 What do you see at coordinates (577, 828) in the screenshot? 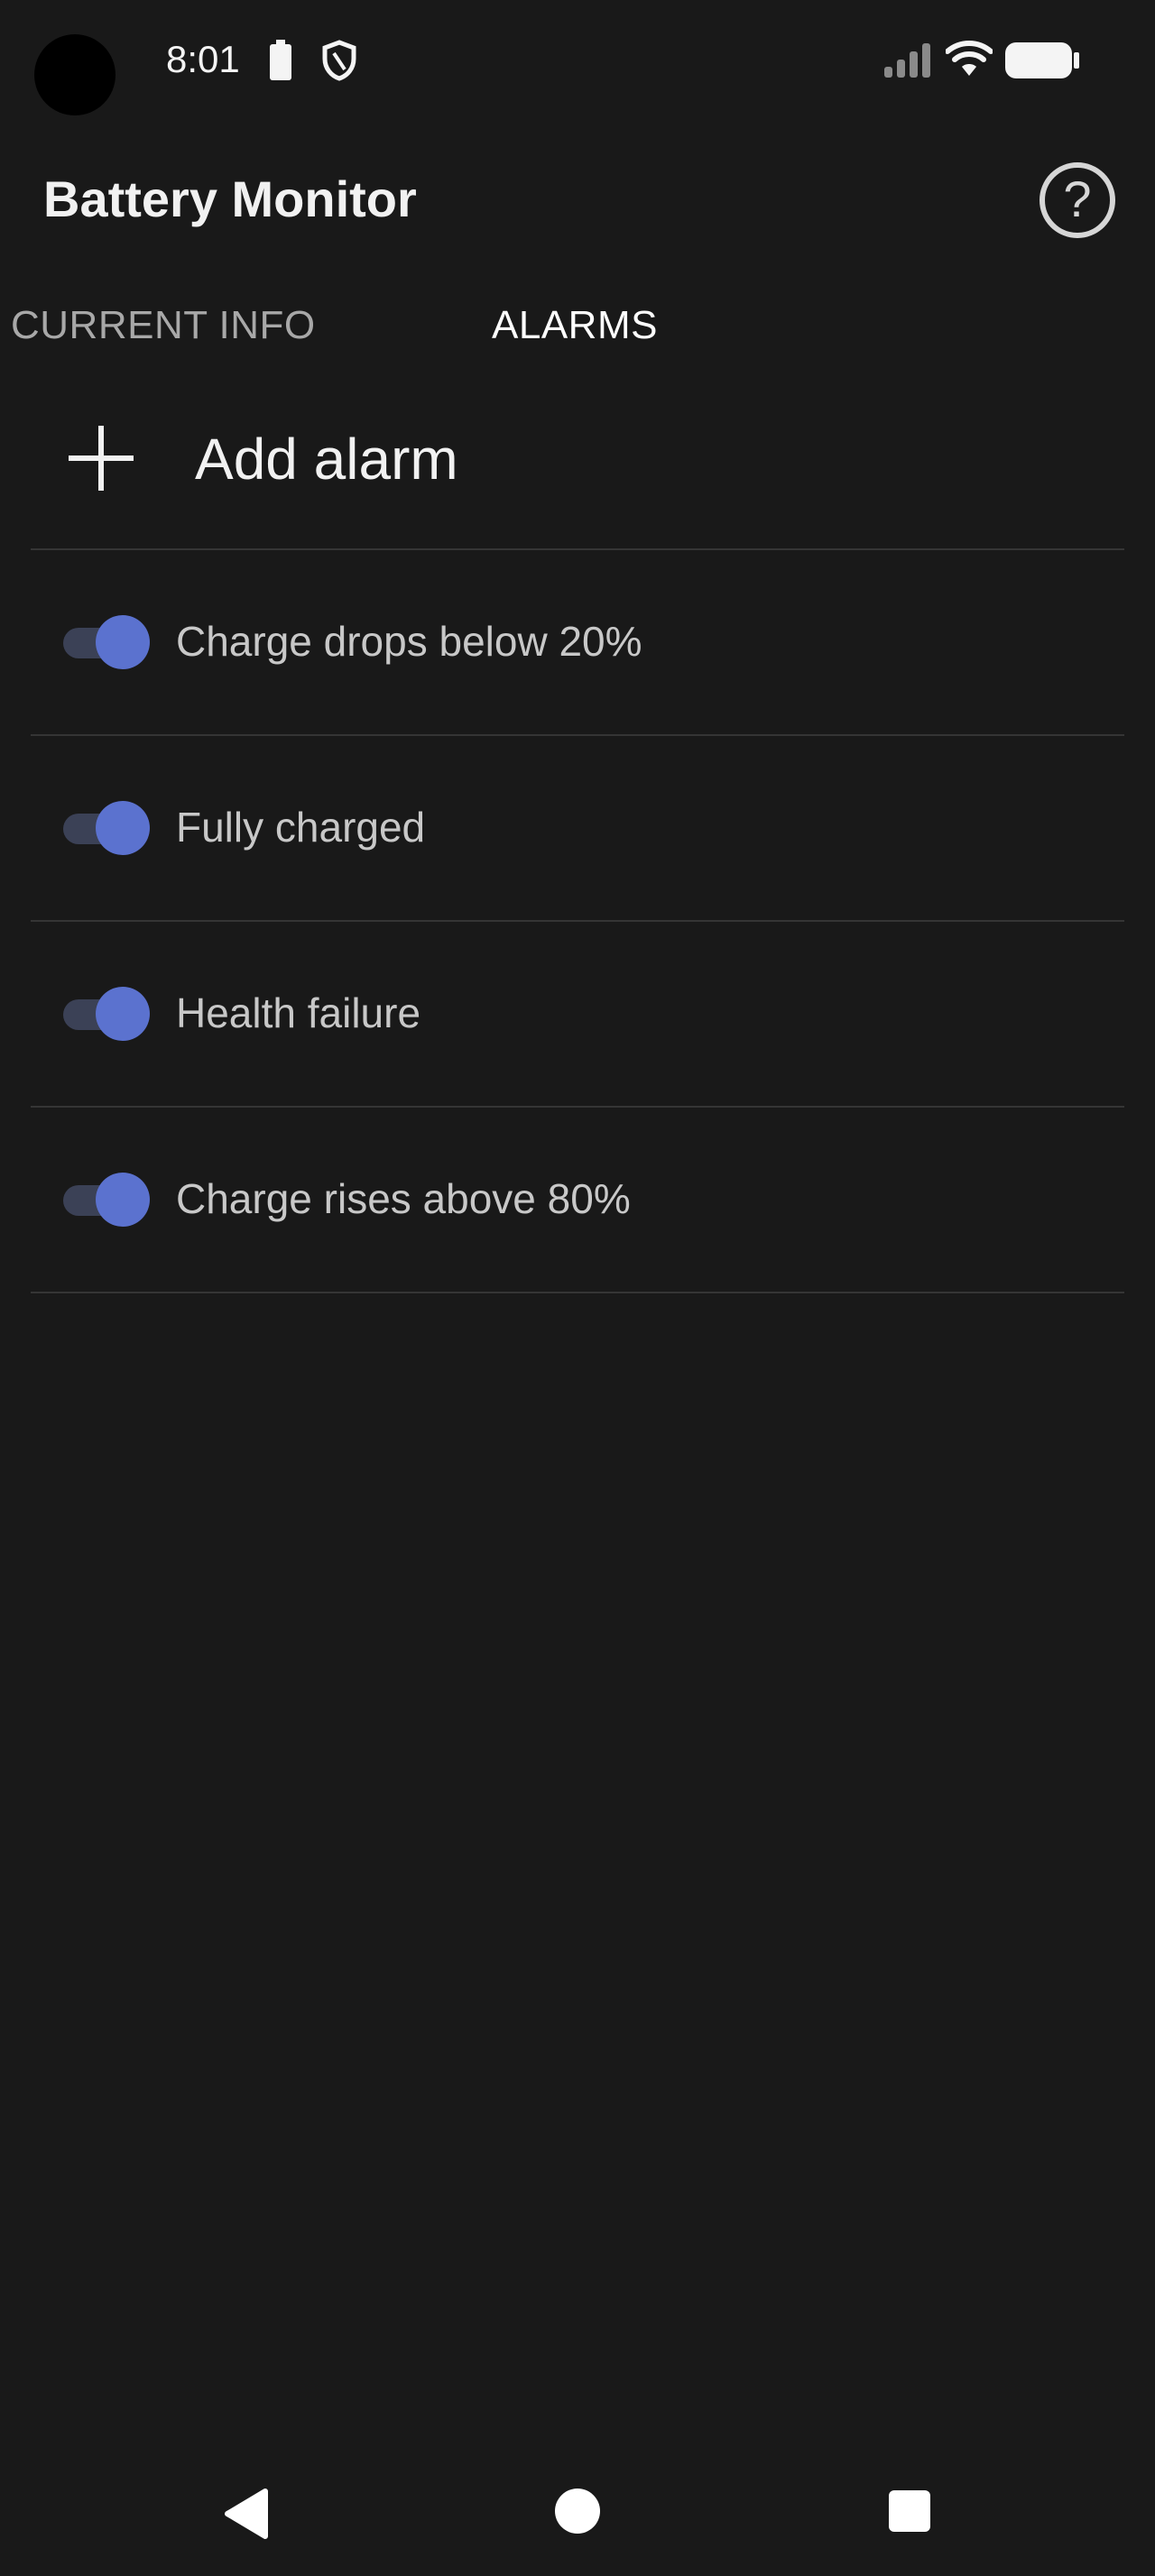
I see `alarm-row: Fully charged` at bounding box center [577, 828].